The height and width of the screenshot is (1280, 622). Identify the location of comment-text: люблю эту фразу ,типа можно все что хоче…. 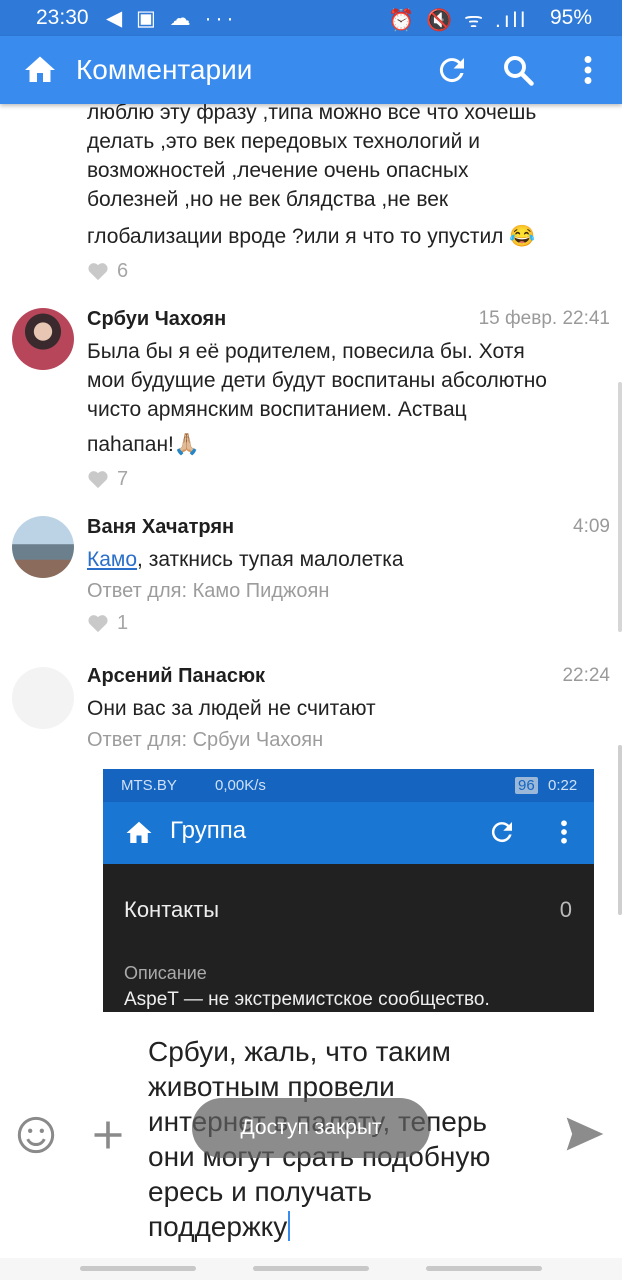
(312, 176).